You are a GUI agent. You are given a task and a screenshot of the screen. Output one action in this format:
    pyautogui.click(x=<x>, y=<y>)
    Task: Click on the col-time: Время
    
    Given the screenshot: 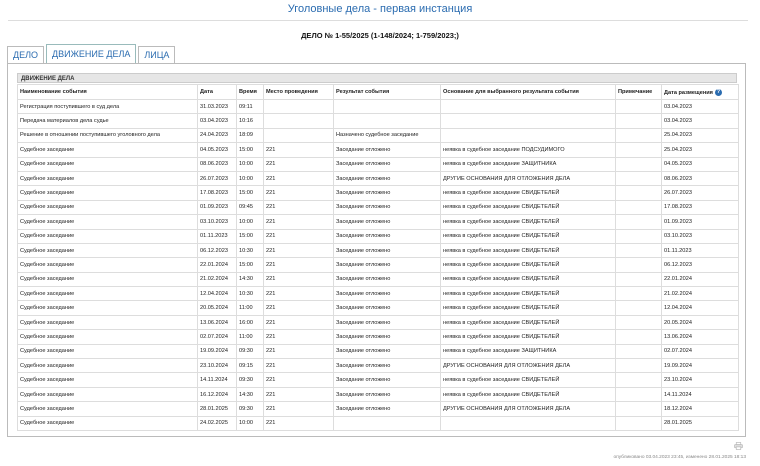 What is the action you would take?
    pyautogui.click(x=250, y=92)
    